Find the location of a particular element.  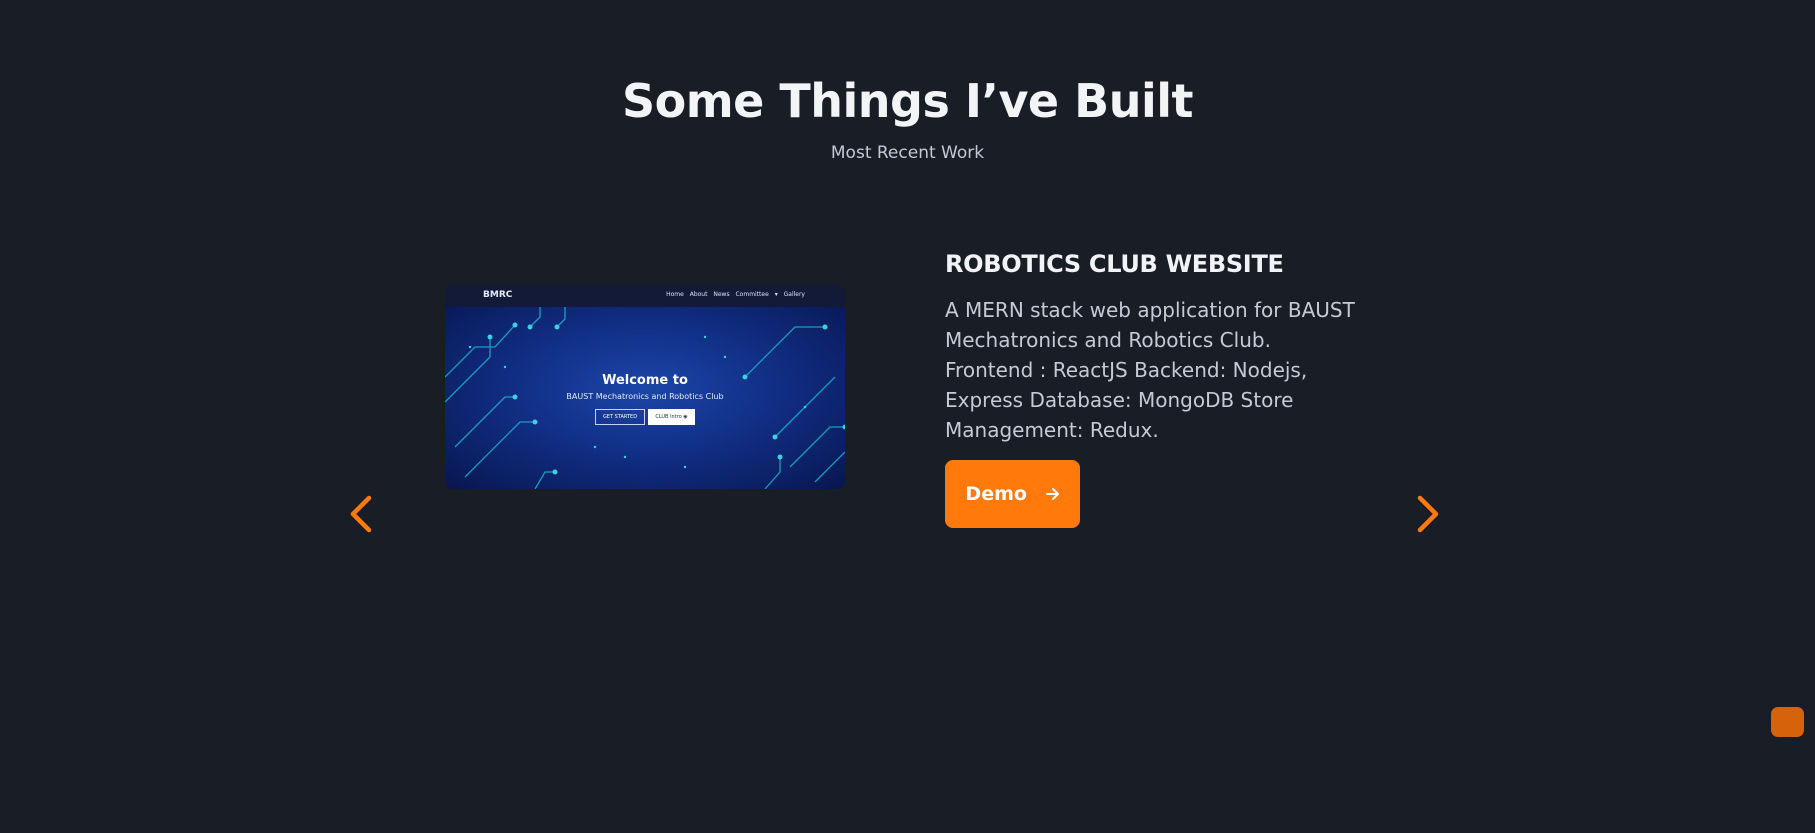

demo-button: Demo is located at coordinates (1012, 494).